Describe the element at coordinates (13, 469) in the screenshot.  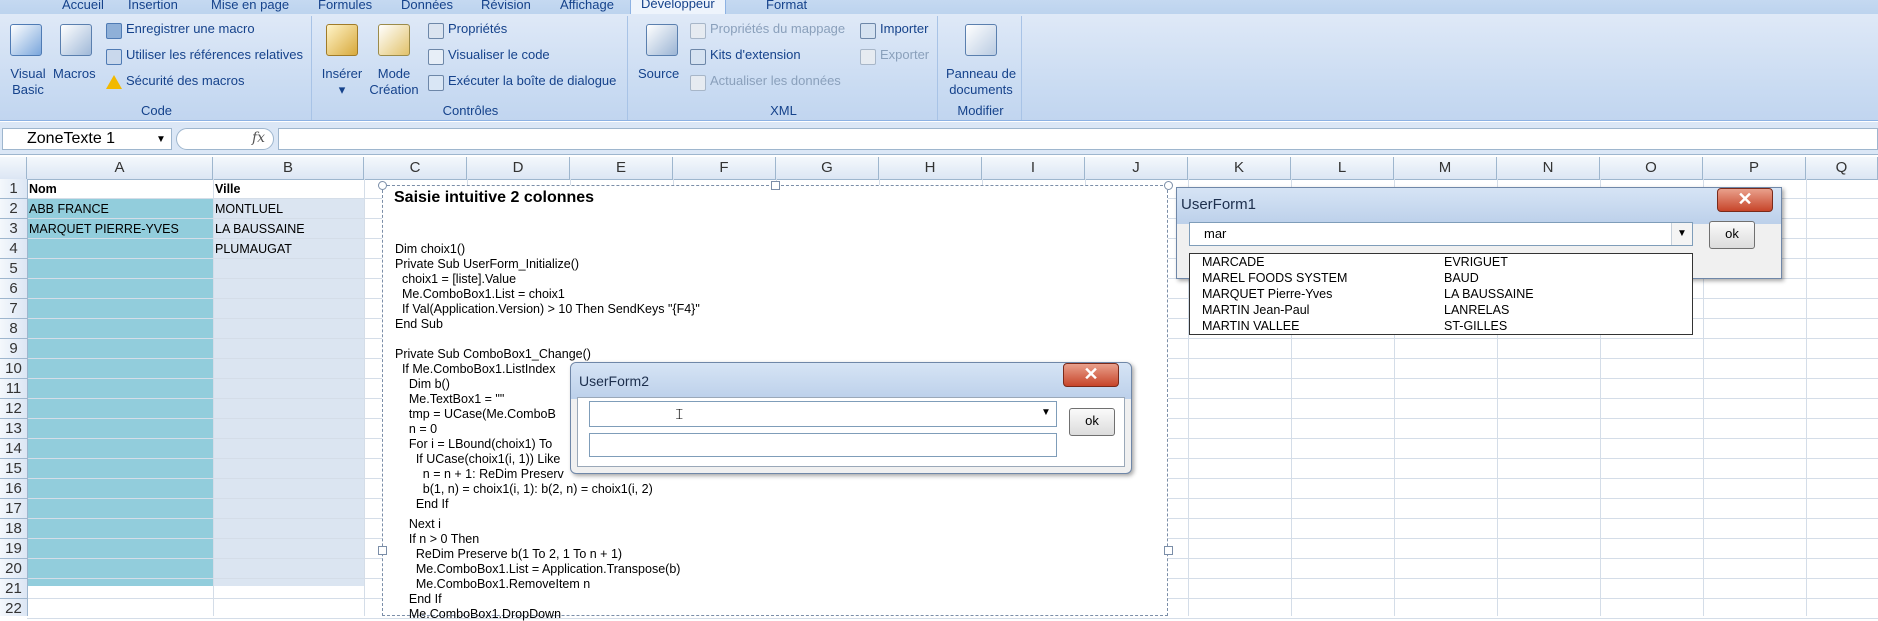
I see `row-header: 15` at that location.